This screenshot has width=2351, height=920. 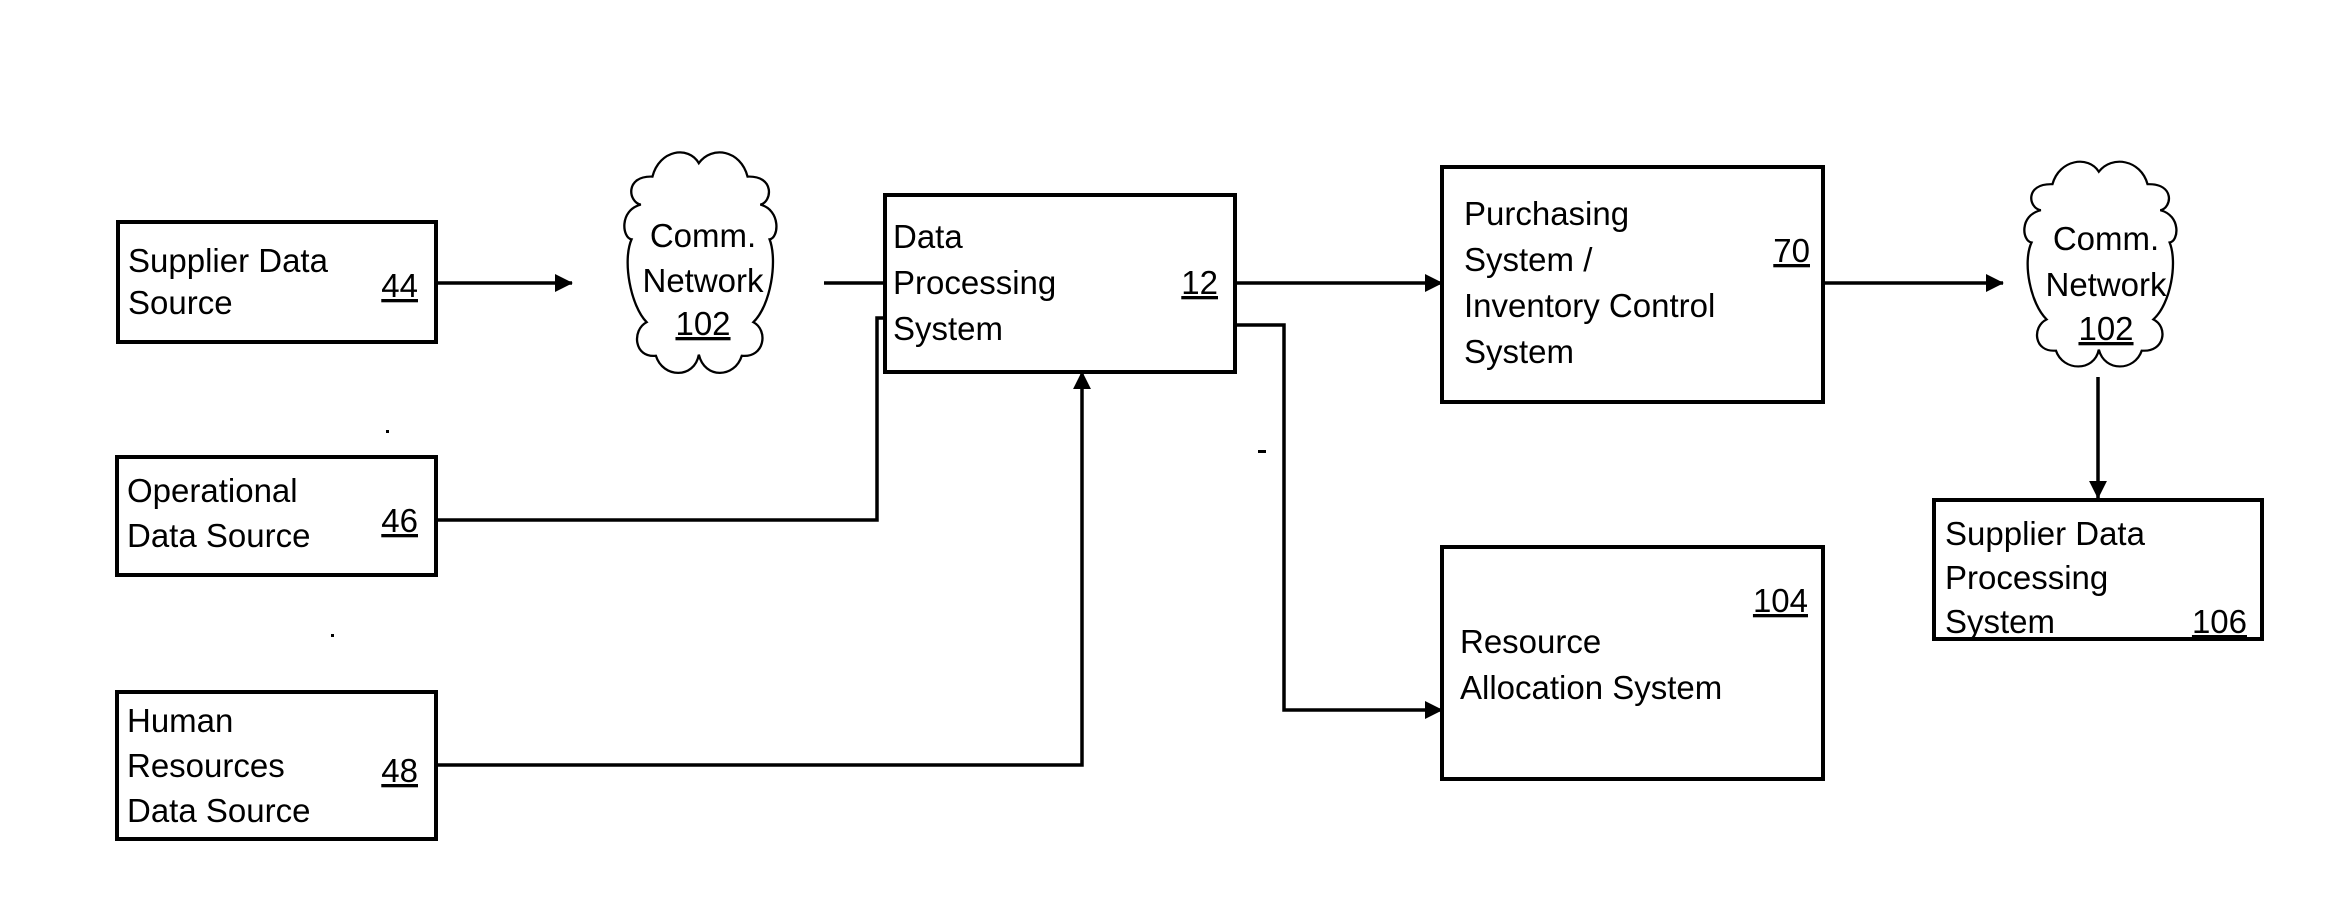 What do you see at coordinates (1591, 687) in the screenshot?
I see `node-label-line: Allocation System` at bounding box center [1591, 687].